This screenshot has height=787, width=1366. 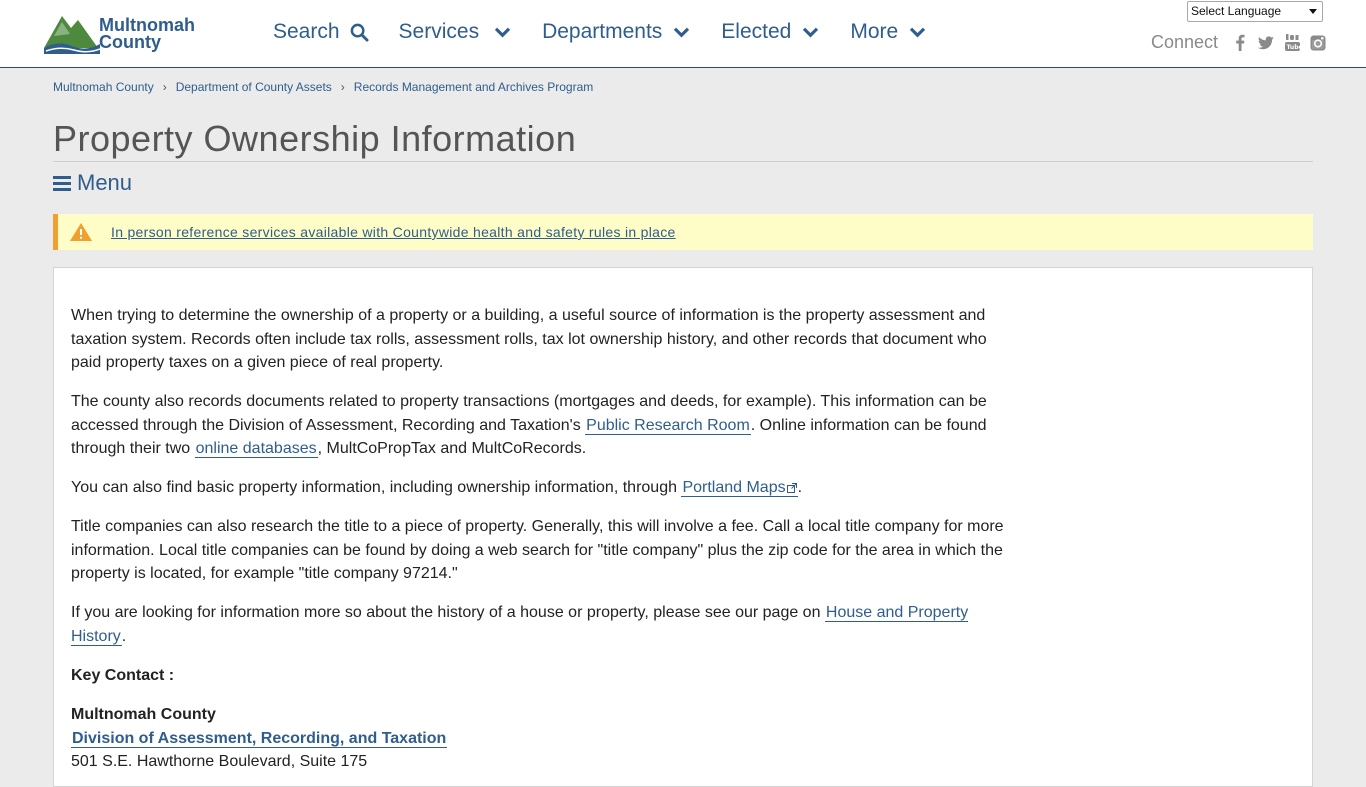 I want to click on caret-down-icon, so click(x=1313, y=11).